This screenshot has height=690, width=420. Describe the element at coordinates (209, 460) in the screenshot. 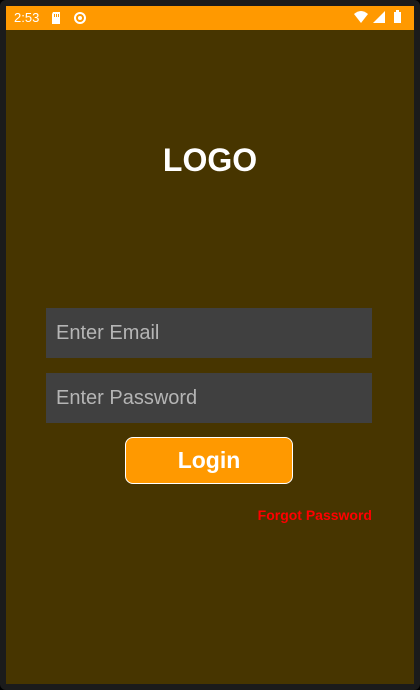

I see `login-button: Login` at that location.